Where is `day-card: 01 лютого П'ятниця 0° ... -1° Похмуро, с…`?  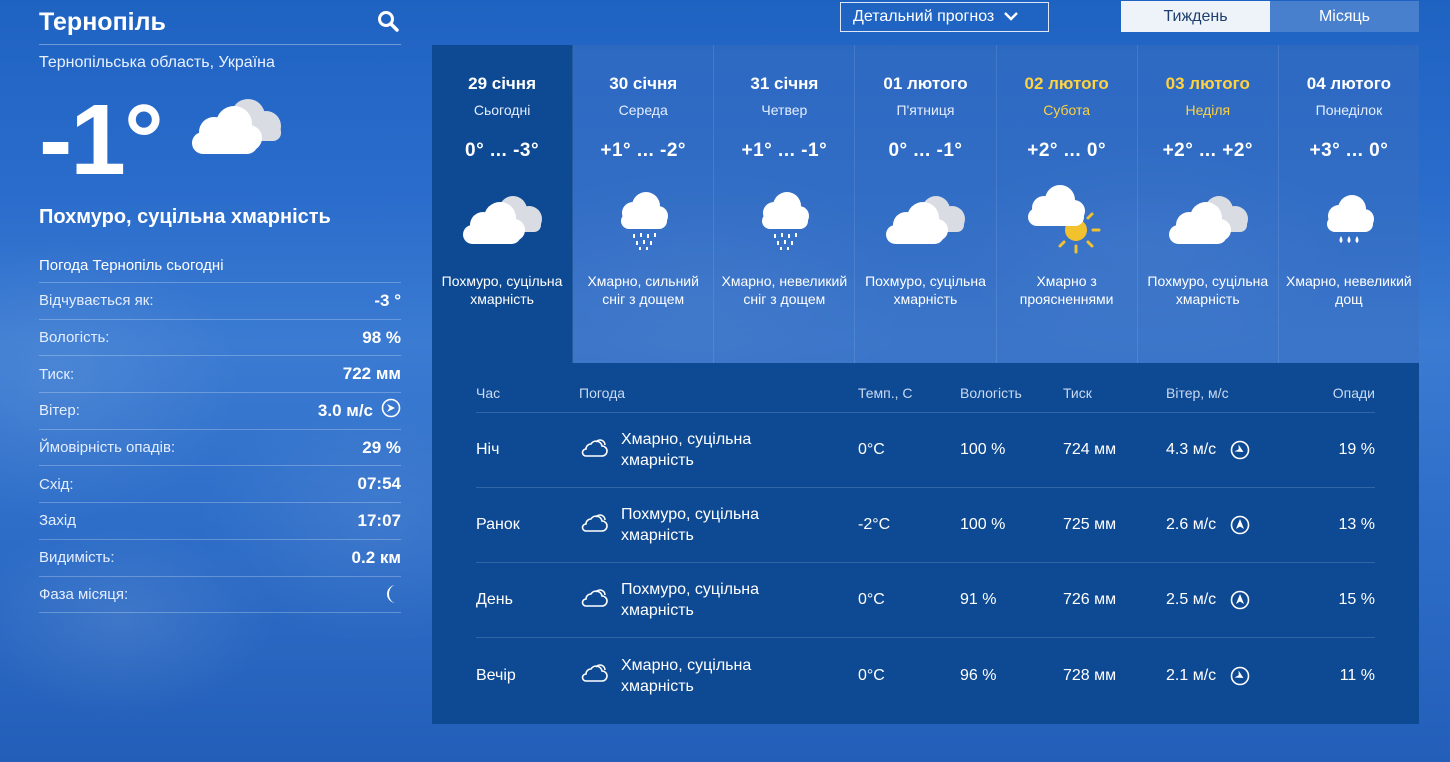 day-card: 01 лютого П'ятниця 0° ... -1° Похмуро, с… is located at coordinates (926, 204).